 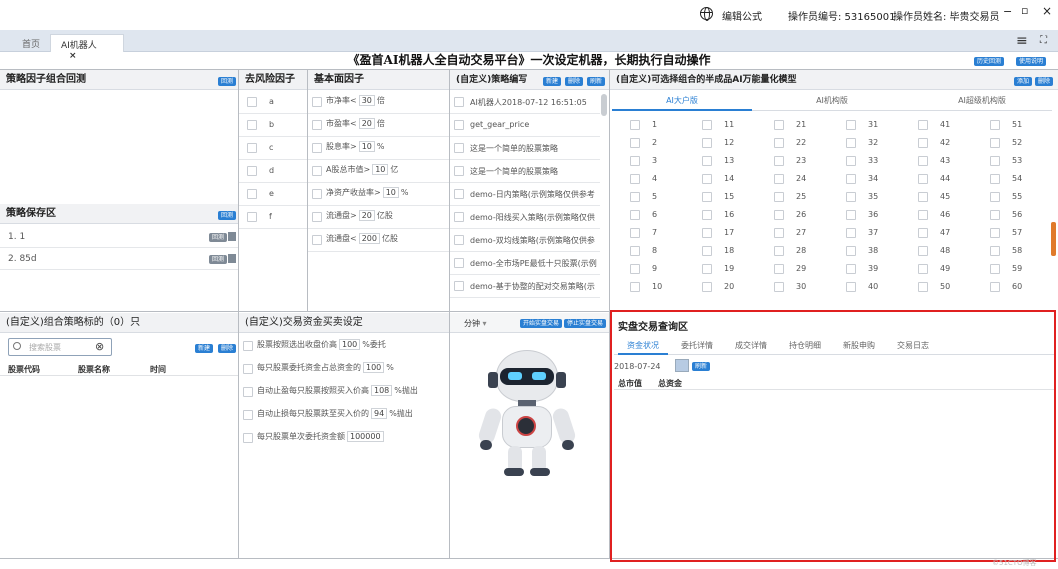 I want to click on ai-model-tab: AI大户版, so click(x=682, y=103).